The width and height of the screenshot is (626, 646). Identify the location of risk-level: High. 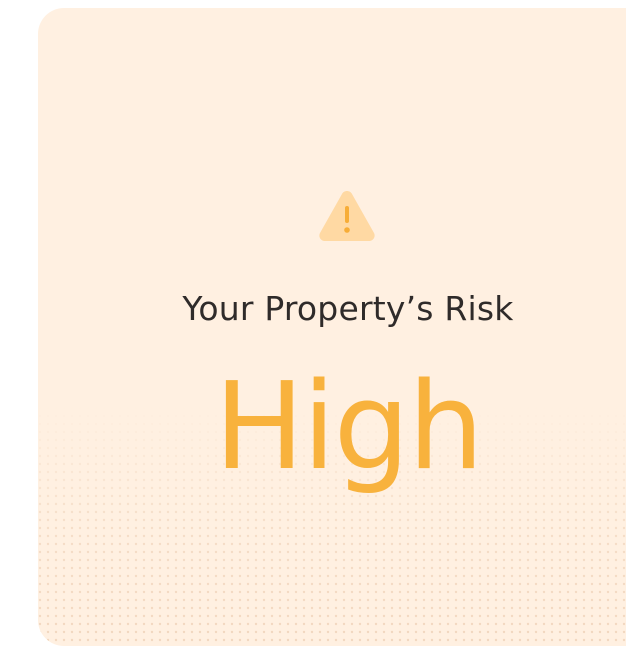
(349, 427).